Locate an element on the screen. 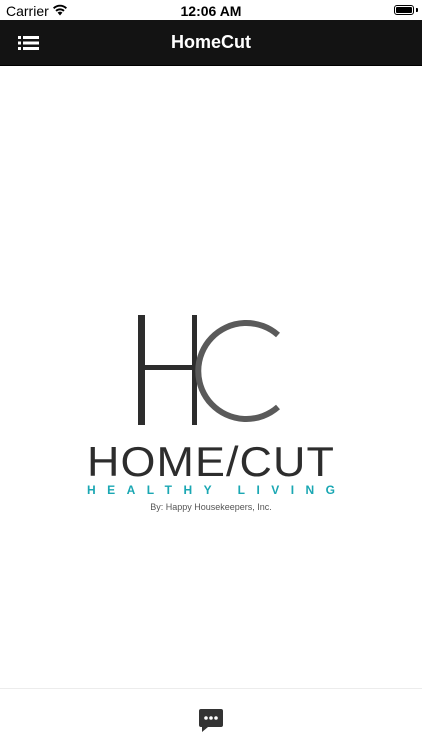 This screenshot has width=422, height=751. chat-bubble-icon is located at coordinates (211, 720).